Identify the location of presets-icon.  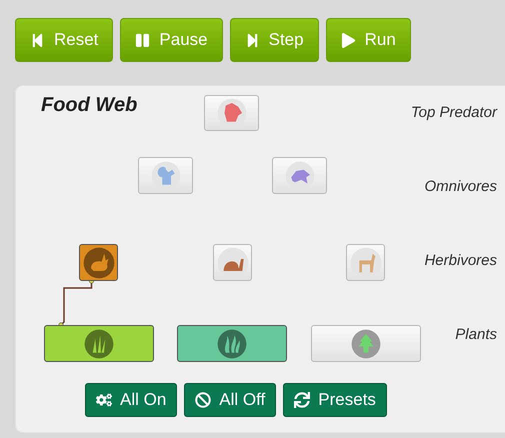
(302, 400).